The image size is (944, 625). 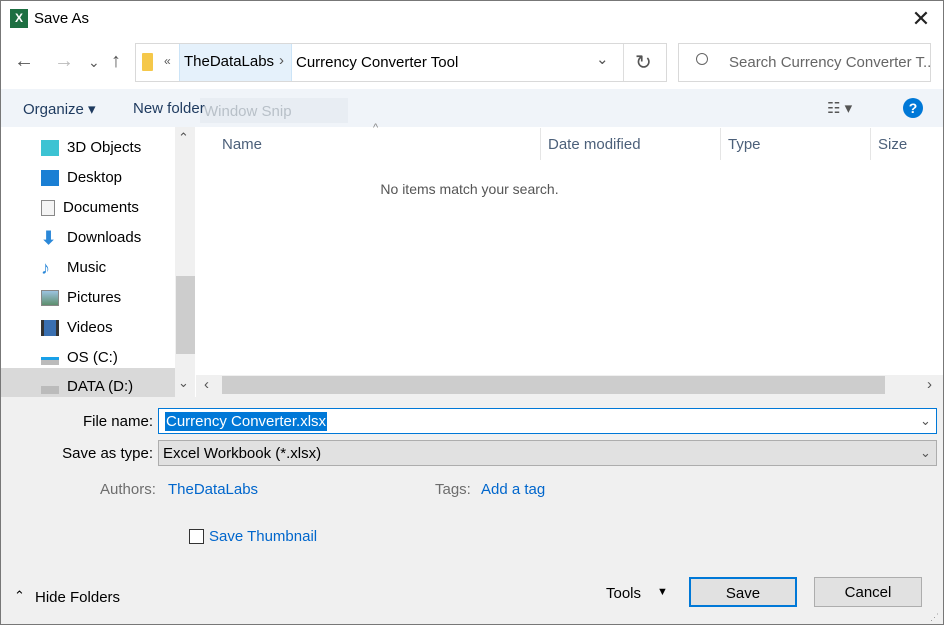 What do you see at coordinates (48, 207) in the screenshot?
I see `documents-icon` at bounding box center [48, 207].